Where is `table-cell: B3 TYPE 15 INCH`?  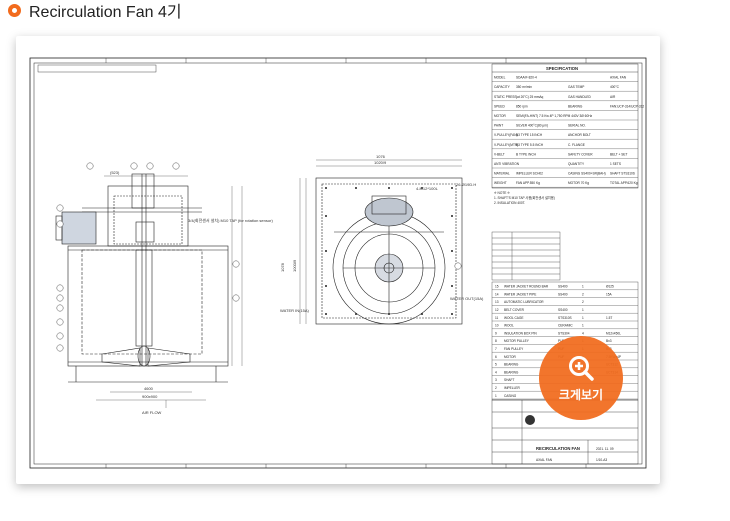
table-cell: B3 TYPE 15 INCH is located at coordinates (529, 135).